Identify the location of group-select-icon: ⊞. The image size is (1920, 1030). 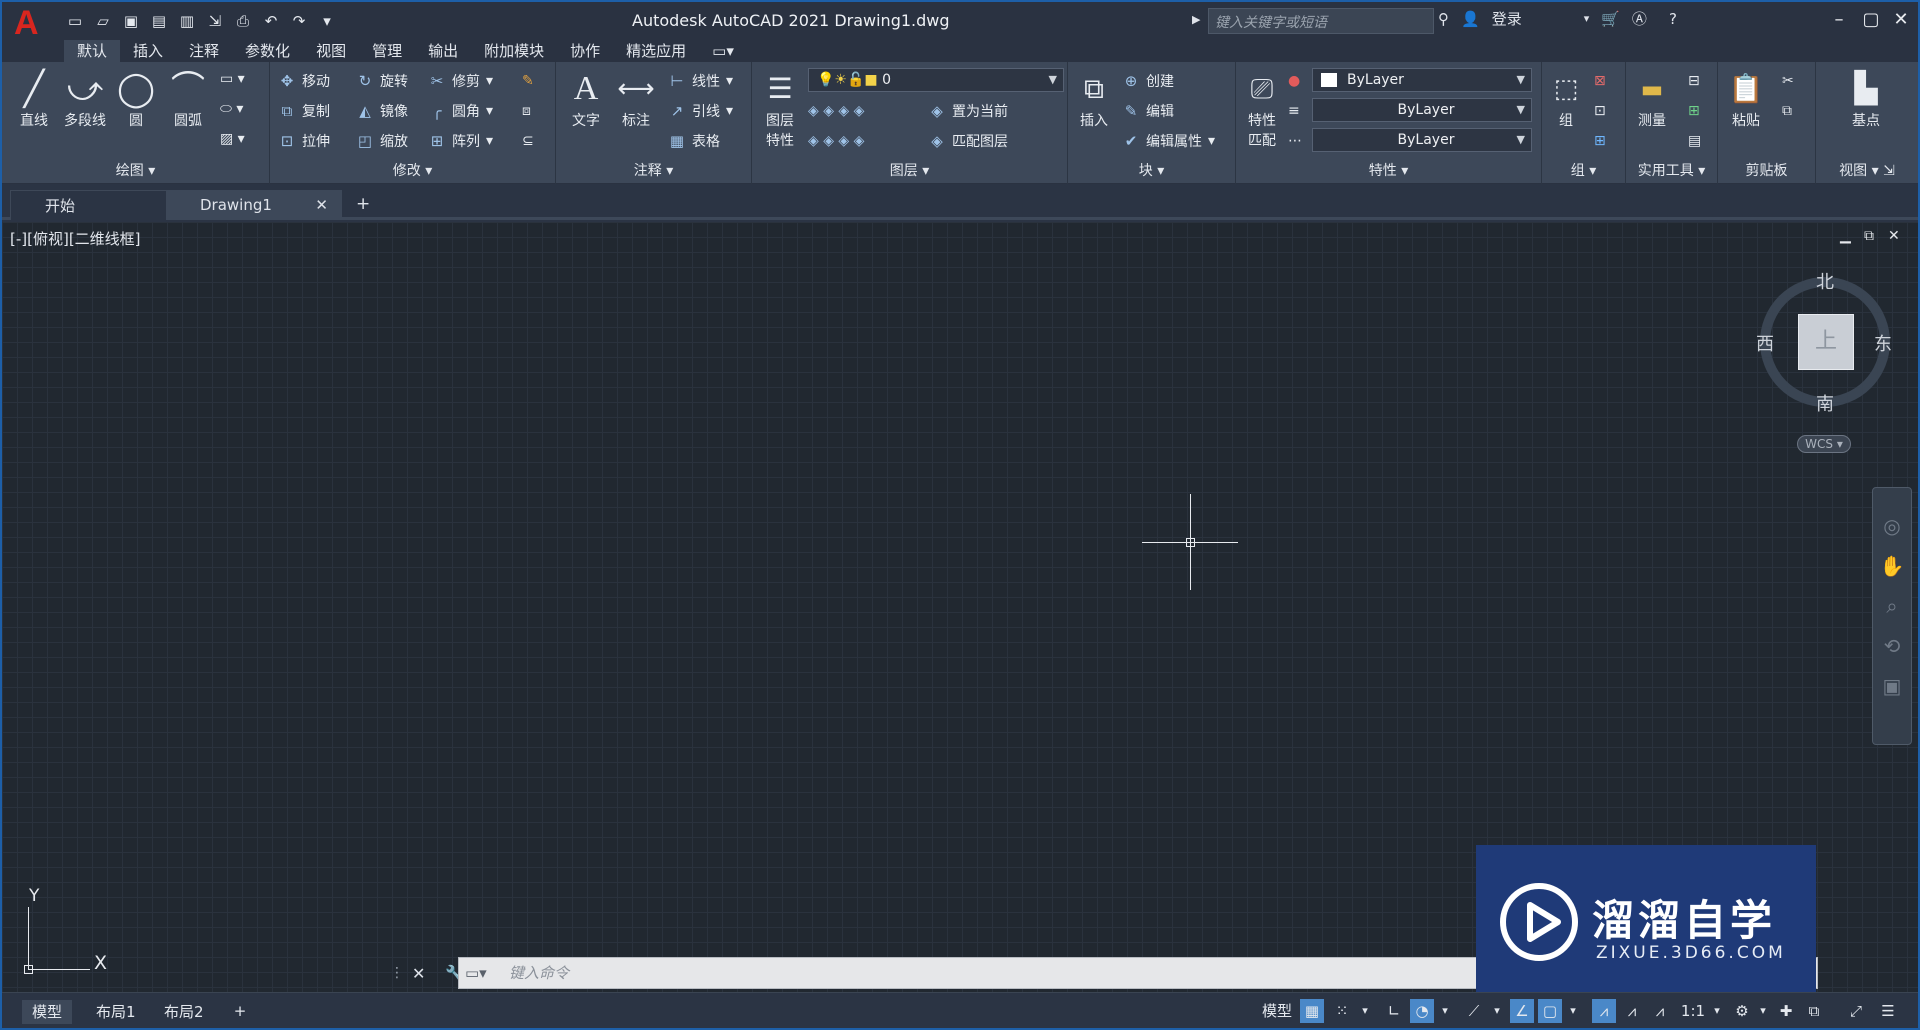
(1600, 141).